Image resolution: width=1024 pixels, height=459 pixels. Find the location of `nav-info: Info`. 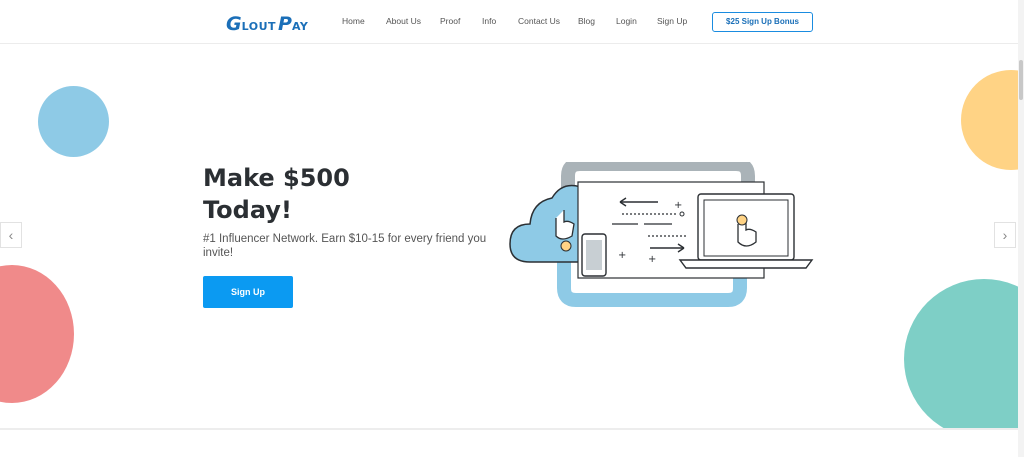

nav-info: Info is located at coordinates (489, 21).